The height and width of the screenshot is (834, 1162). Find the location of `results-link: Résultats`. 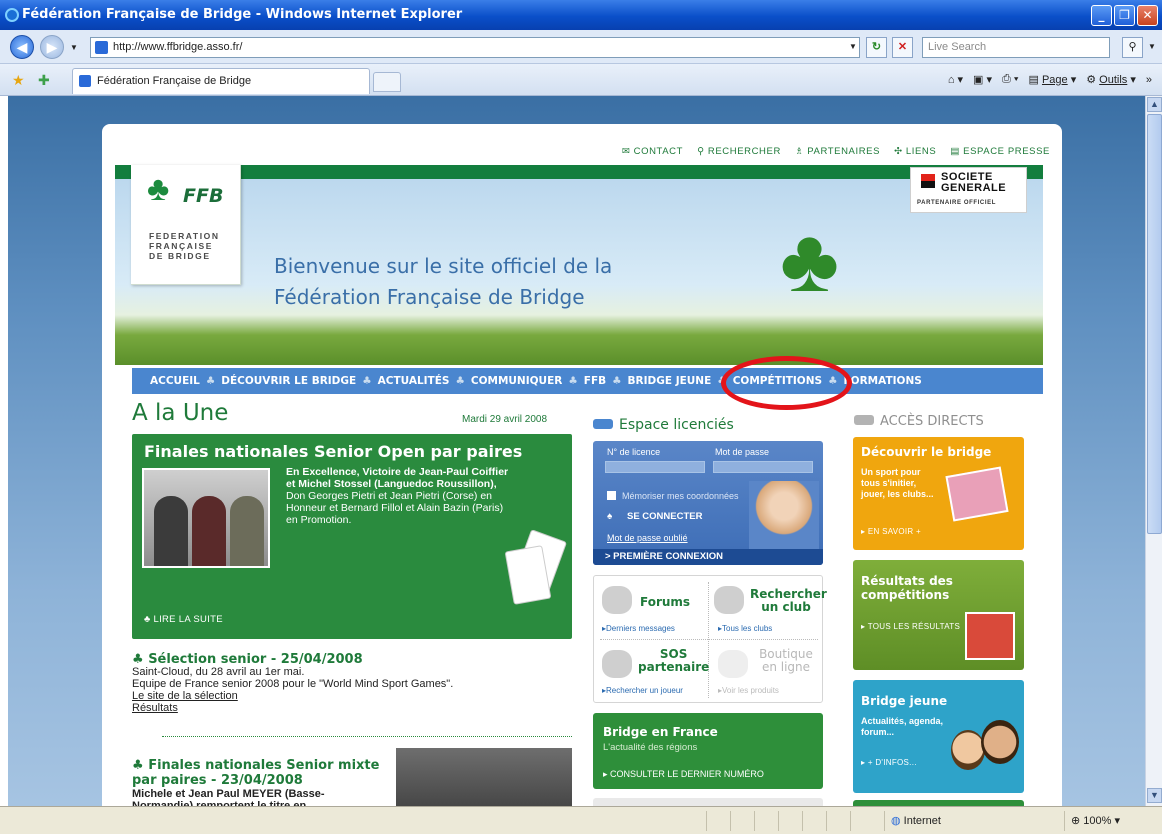

results-link: Résultats is located at coordinates (155, 708).